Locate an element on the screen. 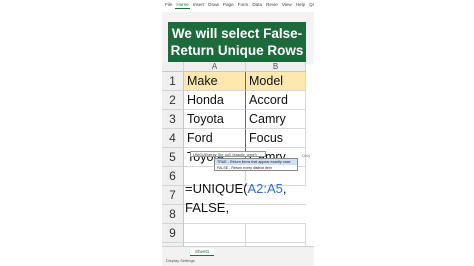 The height and width of the screenshot is (266, 474). row-header-8: 8 is located at coordinates (173, 214).